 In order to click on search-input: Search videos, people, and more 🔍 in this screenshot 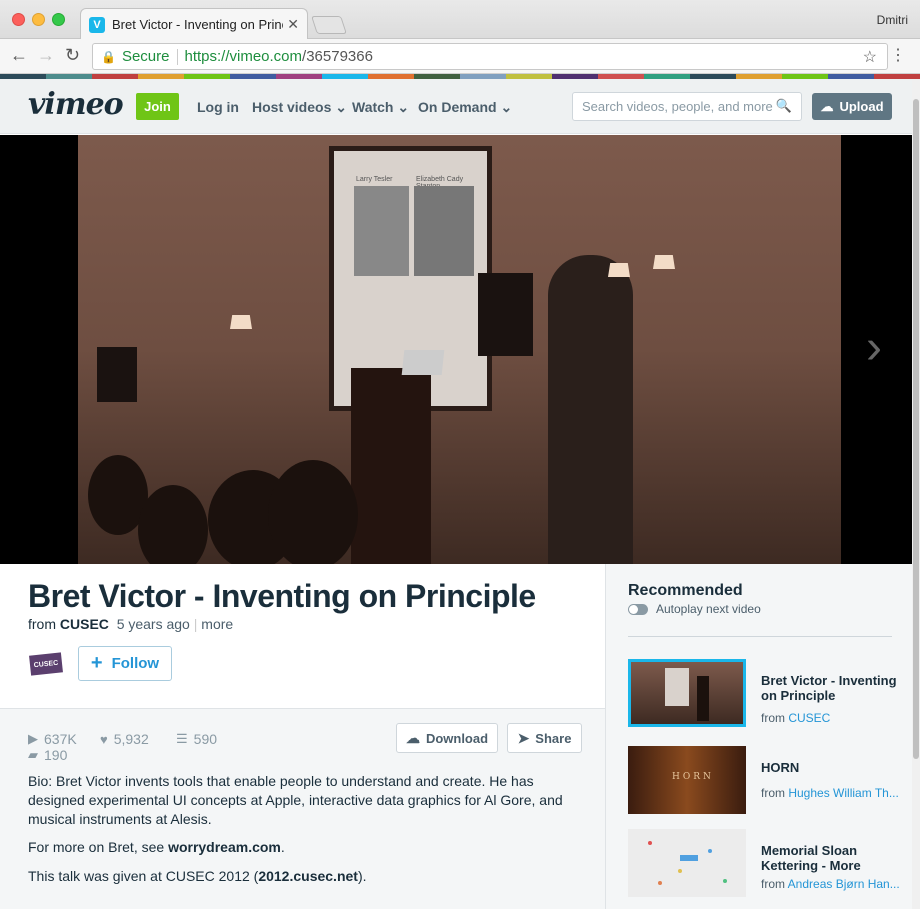, I will do `click(687, 106)`.